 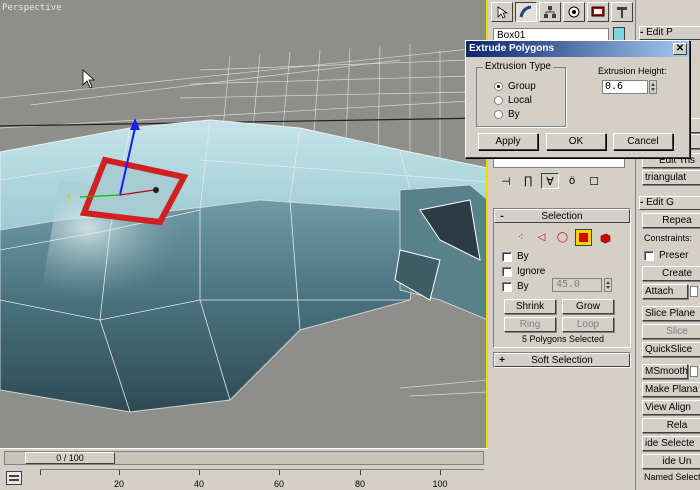 I want to click on svg-text: Y, so click(x=68, y=197).